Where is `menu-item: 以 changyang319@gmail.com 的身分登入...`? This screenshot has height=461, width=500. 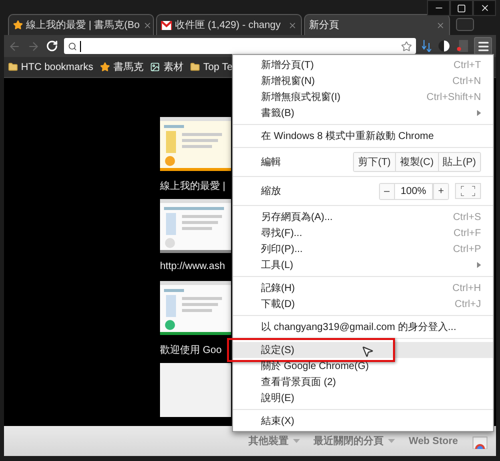
menu-item: 以 changyang319@gmail.com 的身分登入... is located at coordinates (363, 327).